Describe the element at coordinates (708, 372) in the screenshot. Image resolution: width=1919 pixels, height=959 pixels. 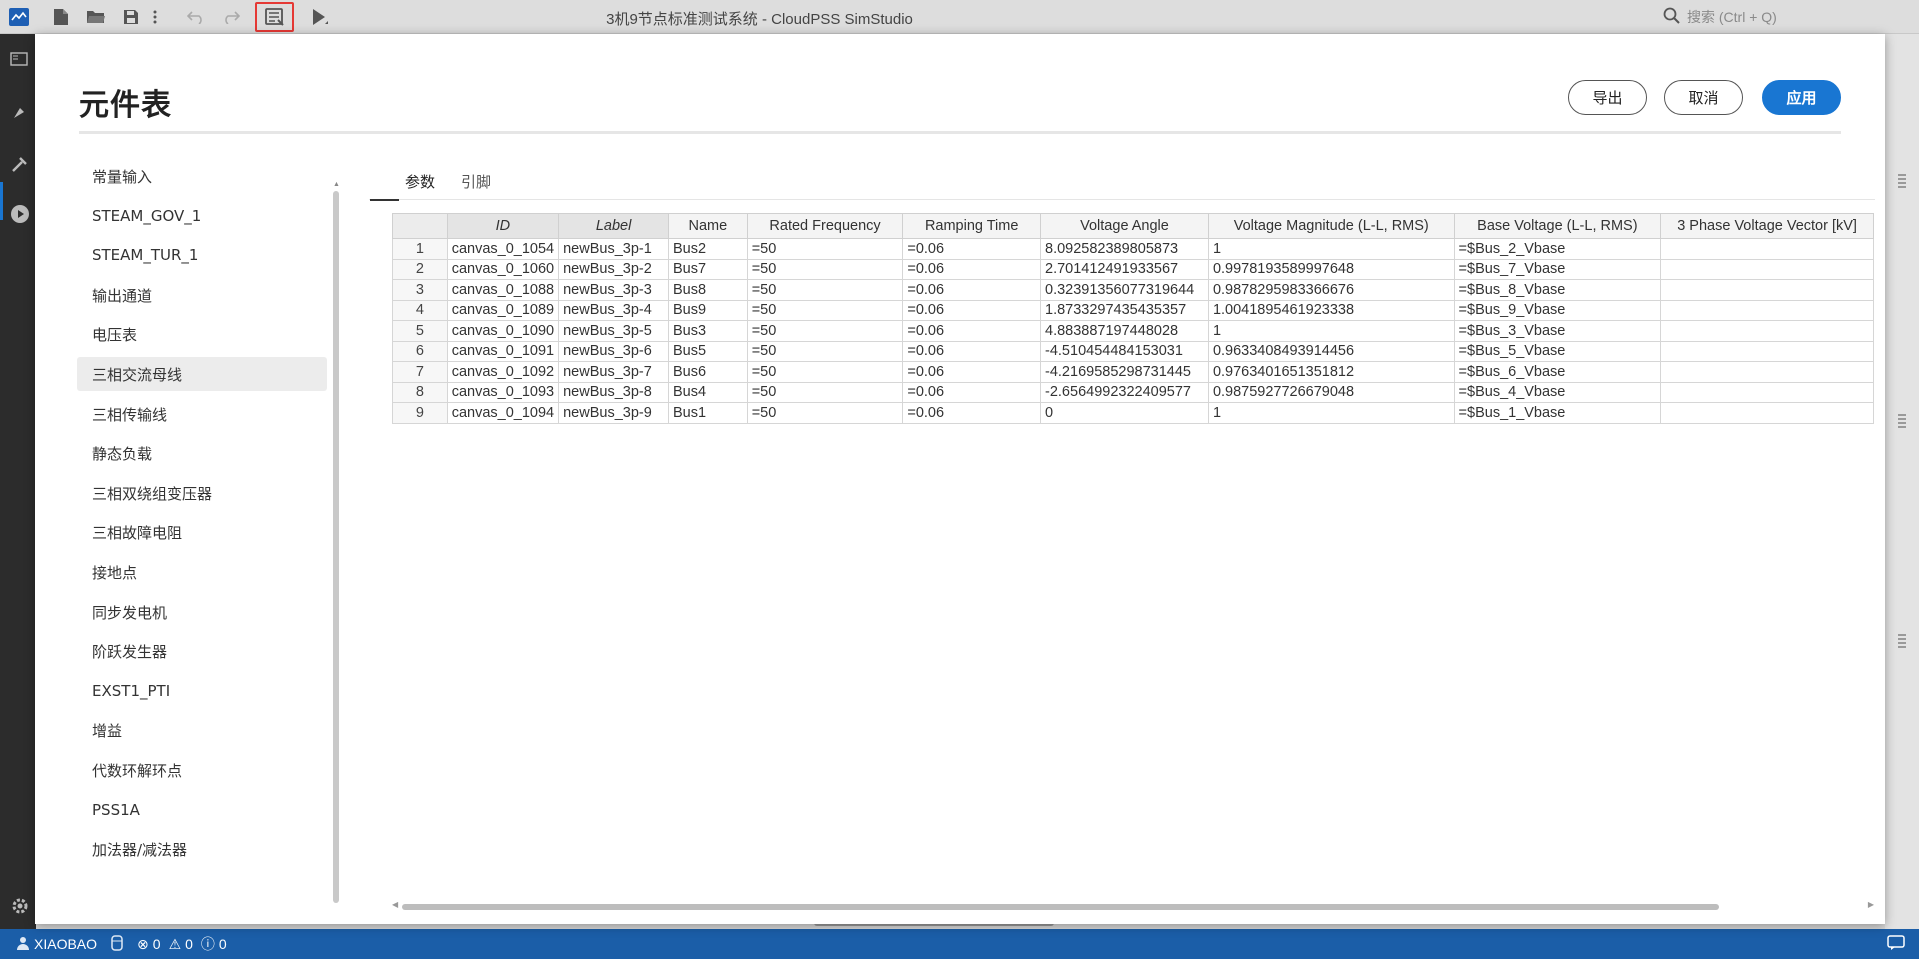
I see `cell-name: Bus6` at that location.